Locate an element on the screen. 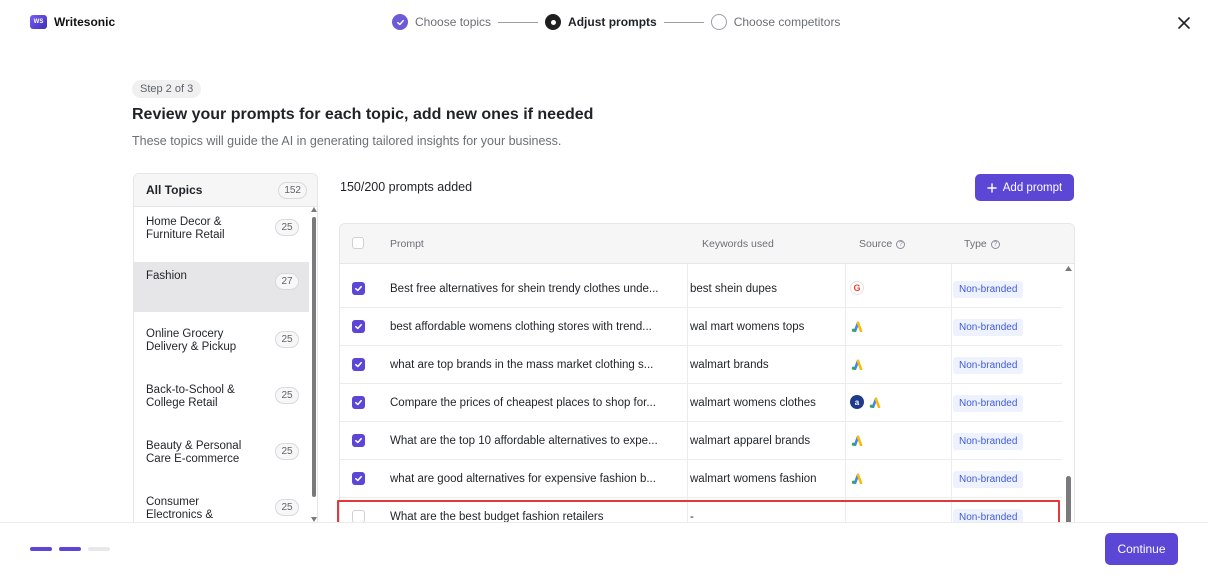 Image resolution: width=1208 pixels, height=578 pixels. step-choose-competitors: Choose competitors is located at coordinates (775, 22).